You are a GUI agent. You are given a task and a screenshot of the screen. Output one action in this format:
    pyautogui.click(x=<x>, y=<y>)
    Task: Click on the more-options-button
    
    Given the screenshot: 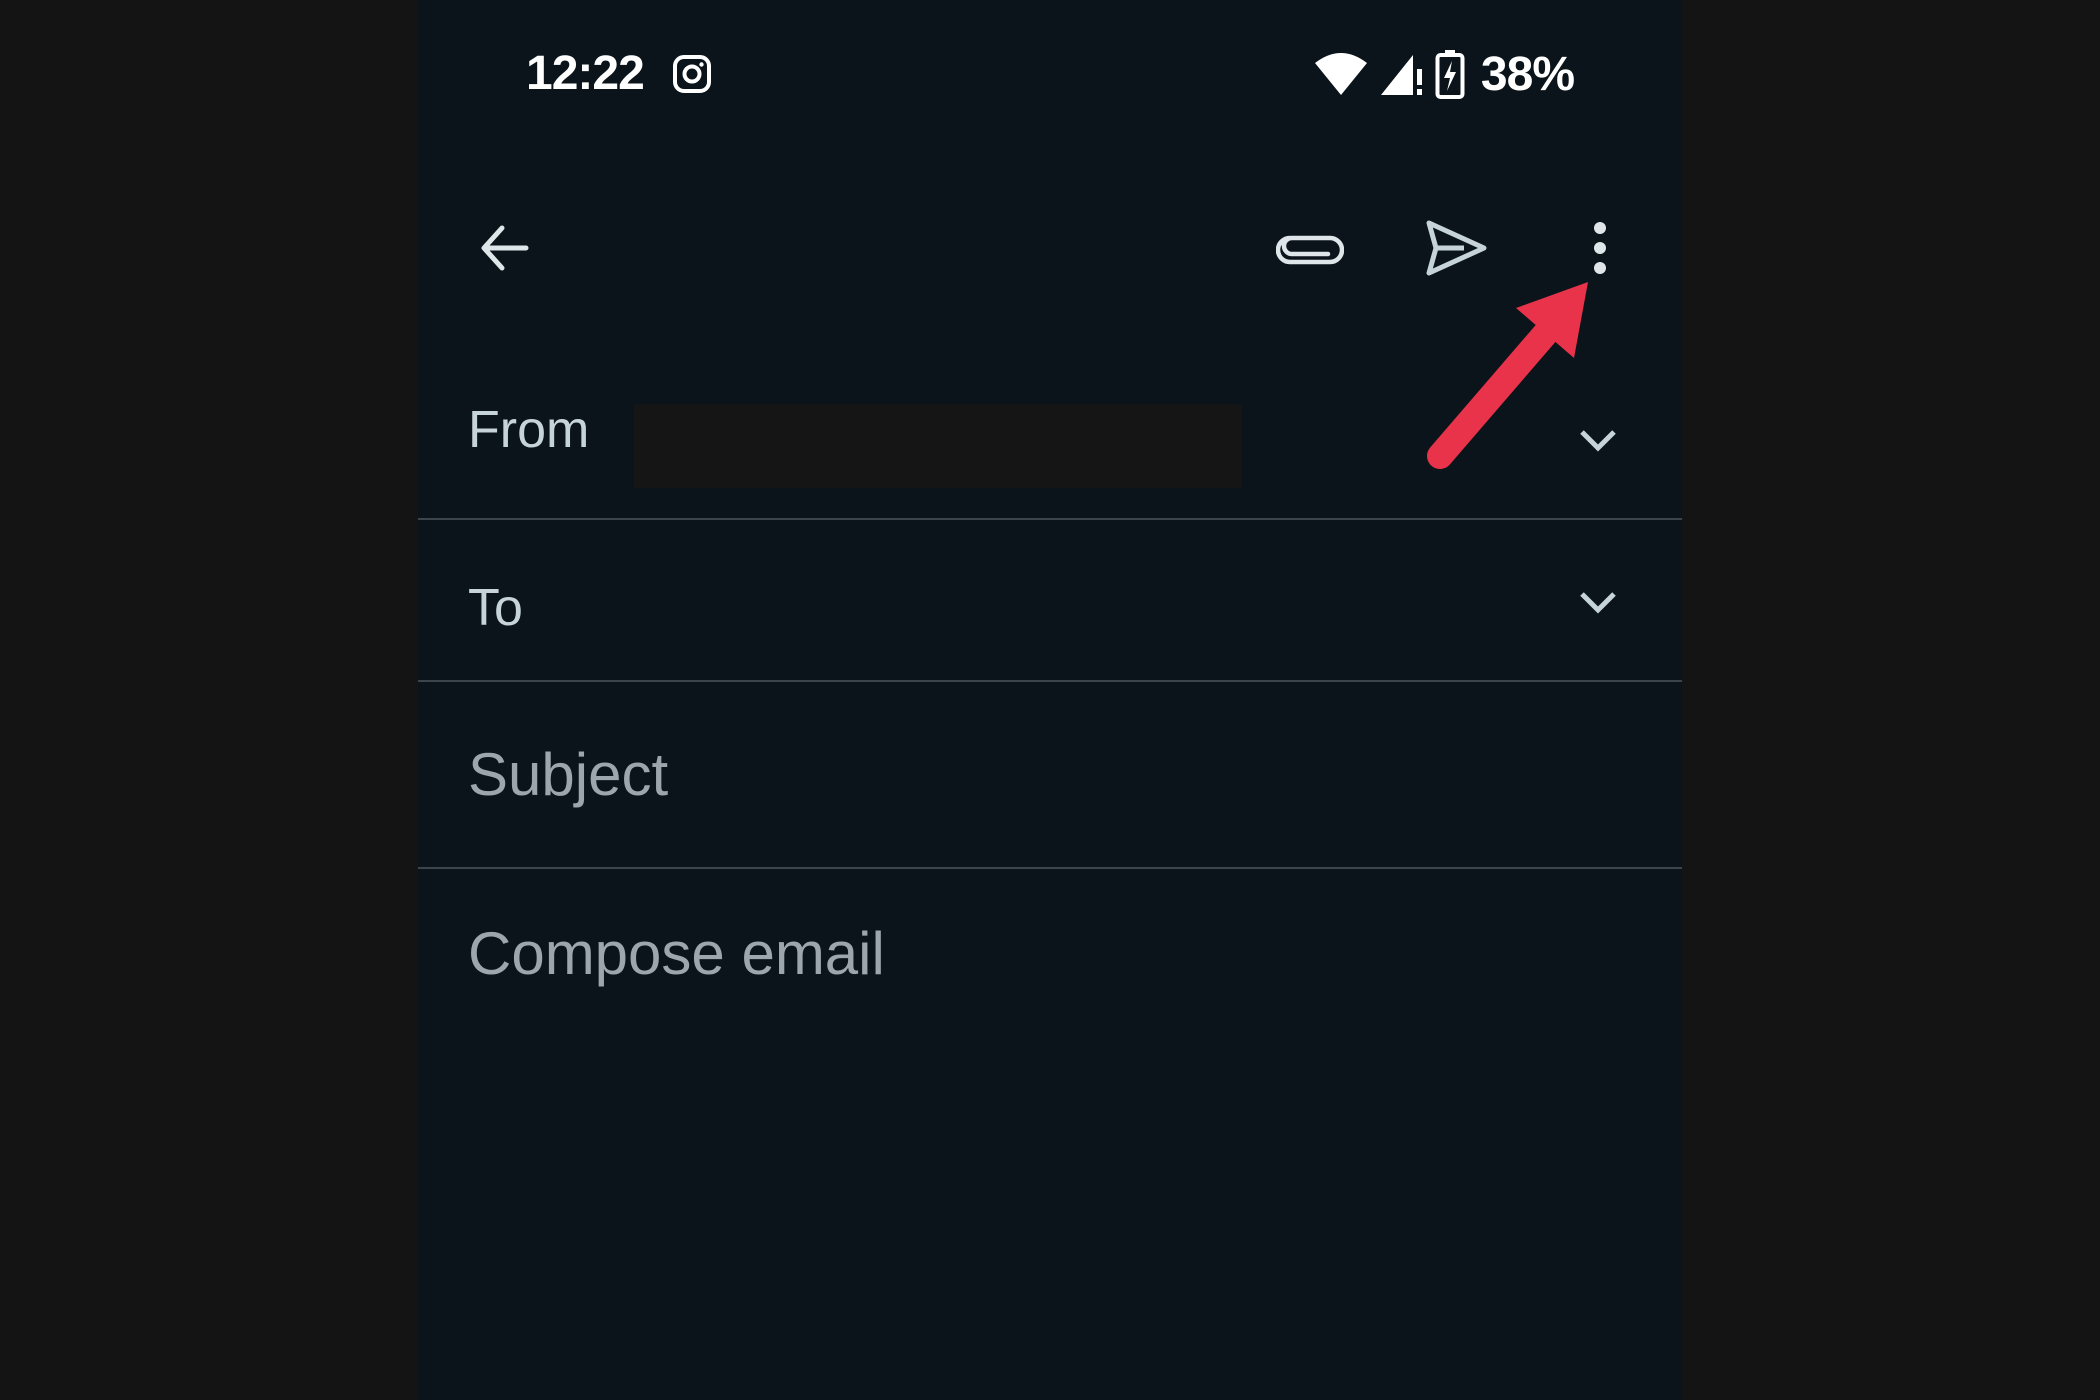 What is the action you would take?
    pyautogui.click(x=1600, y=248)
    